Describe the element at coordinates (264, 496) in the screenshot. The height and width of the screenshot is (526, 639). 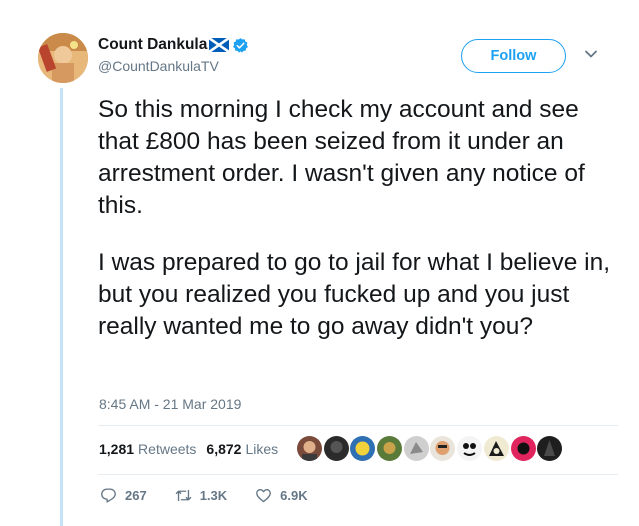
I see `like-icon` at that location.